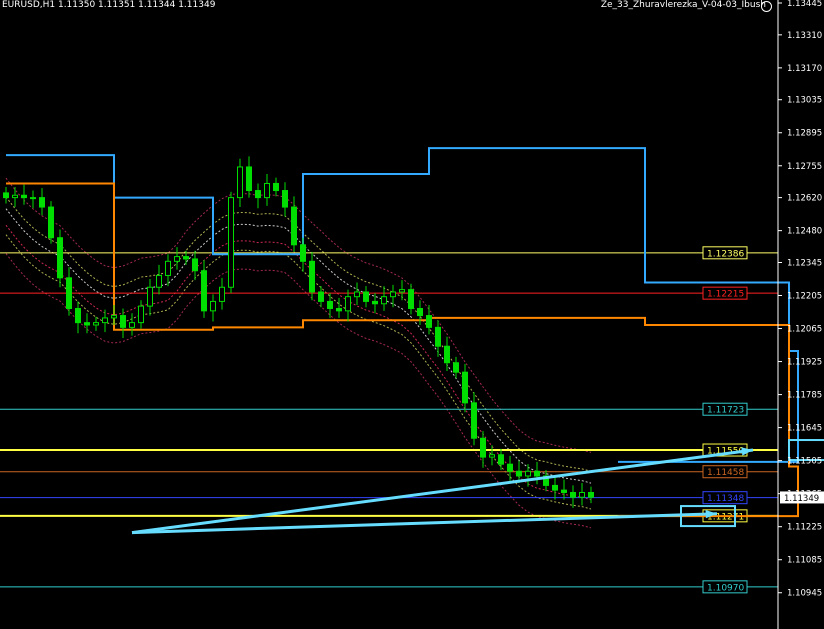  What do you see at coordinates (804, 594) in the screenshot?
I see `axis-tick-label: 1.10945` at bounding box center [804, 594].